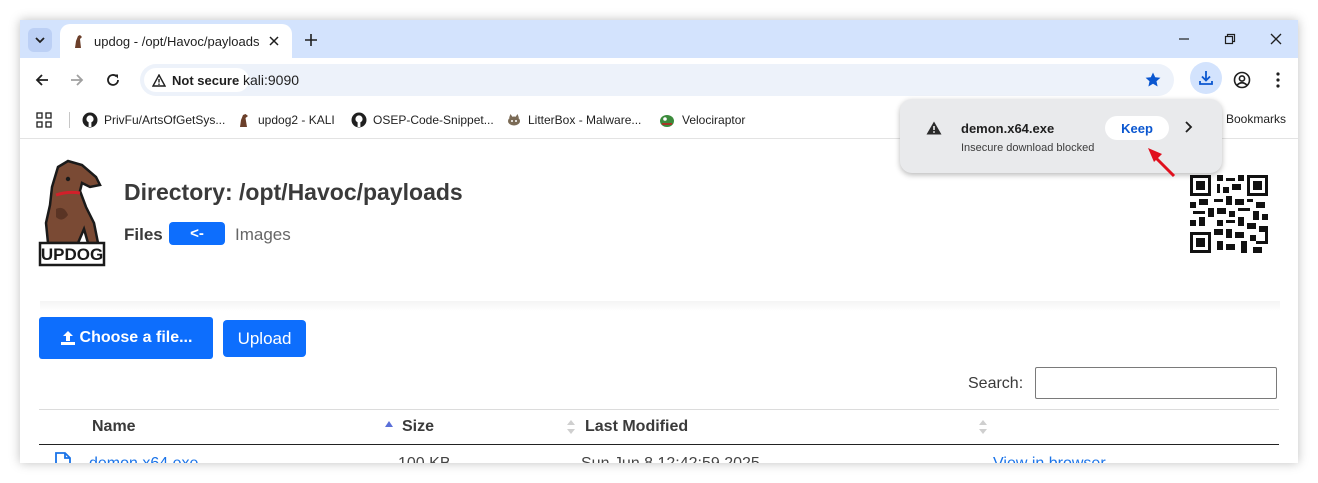 The height and width of the screenshot is (483, 1318). What do you see at coordinates (72, 254) in the screenshot?
I see `logo-text: UPDOG` at bounding box center [72, 254].